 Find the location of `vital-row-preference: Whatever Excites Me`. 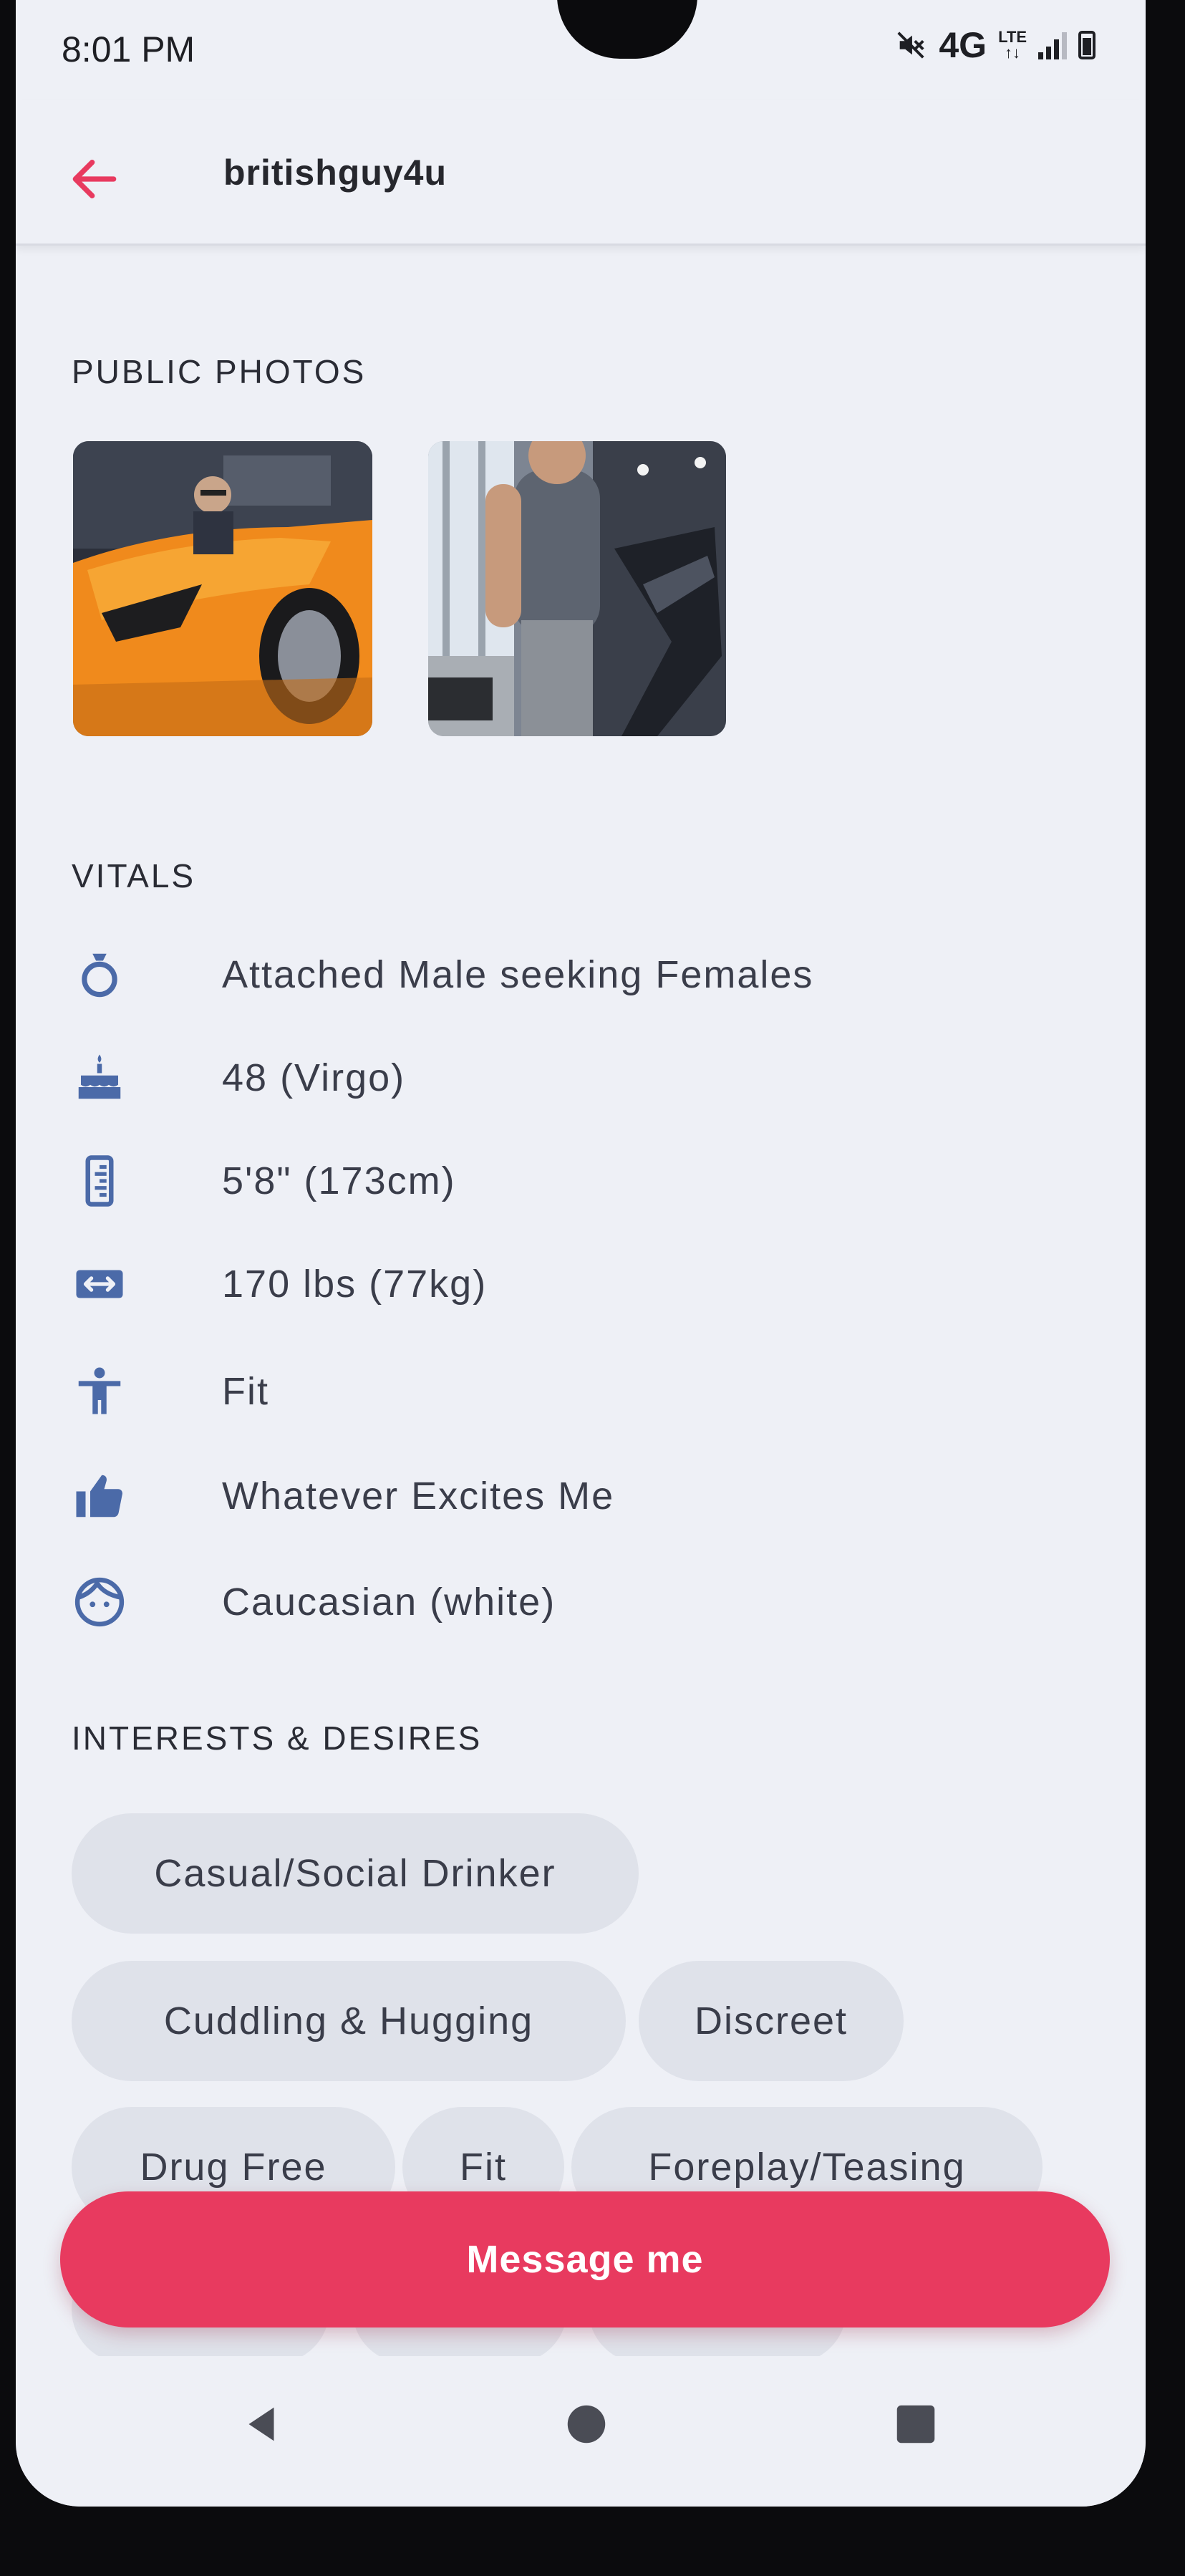

vital-row-preference: Whatever Excites Me is located at coordinates (581, 1496).